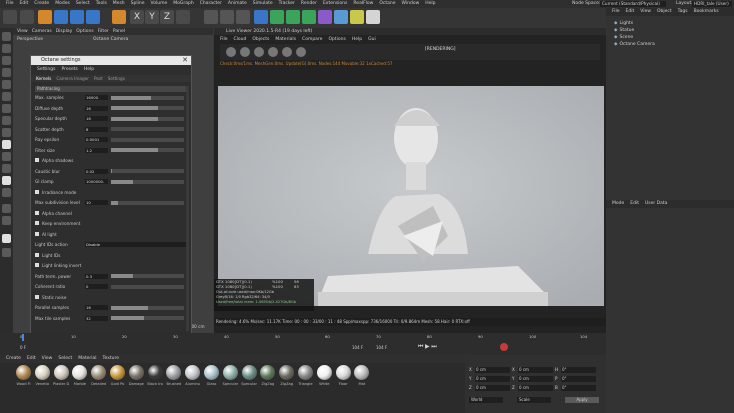  What do you see at coordinates (224, 39) in the screenshot?
I see `live-viewer-menu-file: File` at bounding box center [224, 39].